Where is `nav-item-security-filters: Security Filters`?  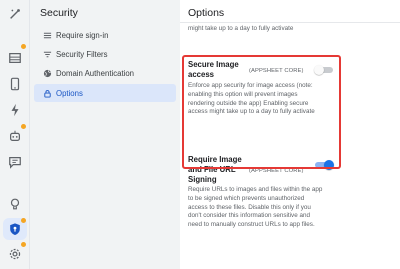
nav-item-security-filters: Security Filters is located at coordinates (105, 54).